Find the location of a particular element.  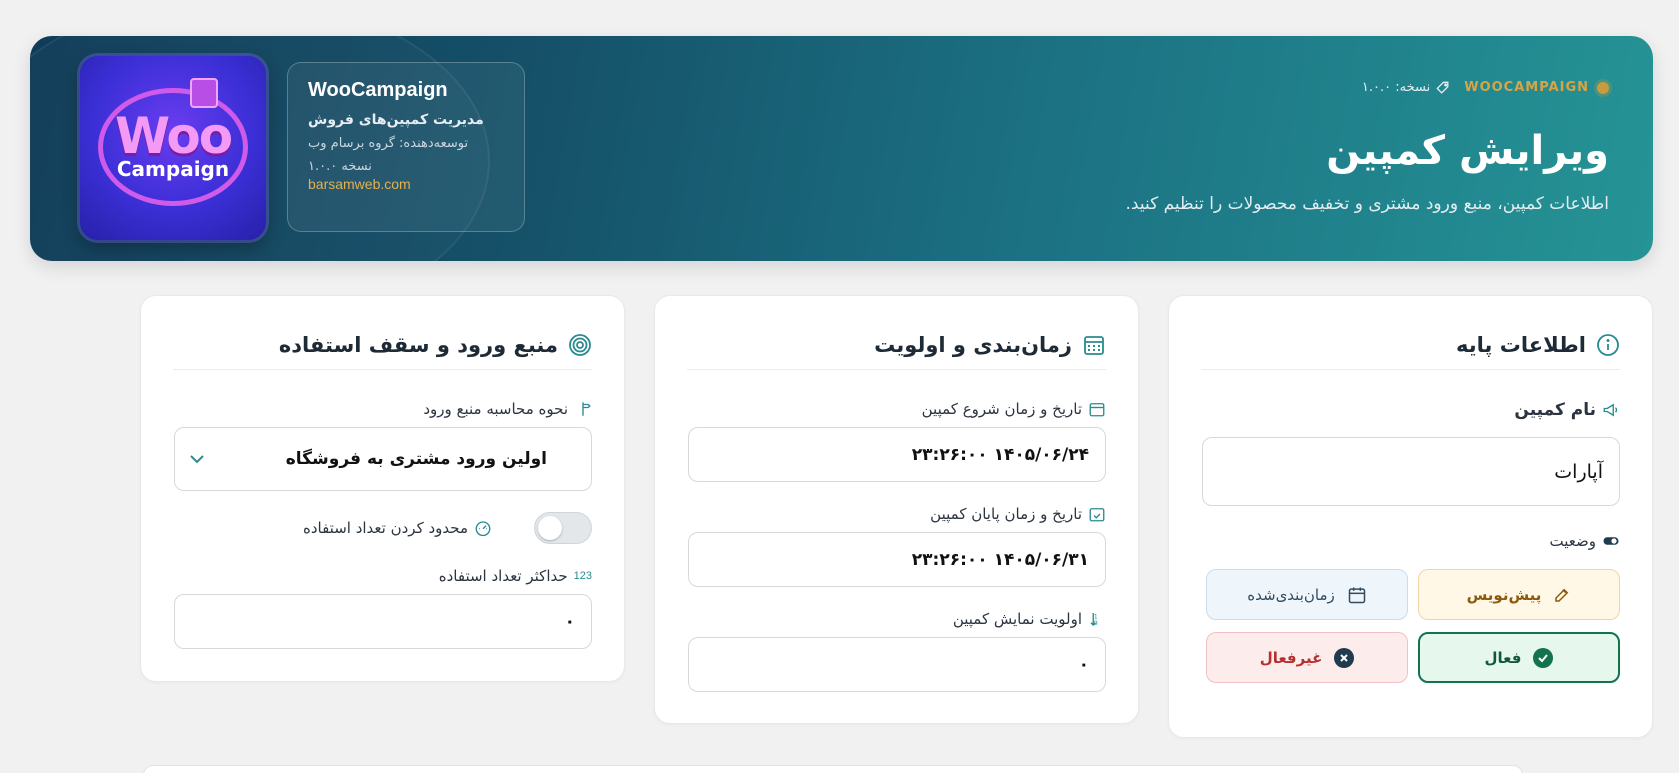

end-date-input: ۱۴۰۵/۰۶/۳۱ ۲۳:۲۶:۰۰ is located at coordinates (897, 559).